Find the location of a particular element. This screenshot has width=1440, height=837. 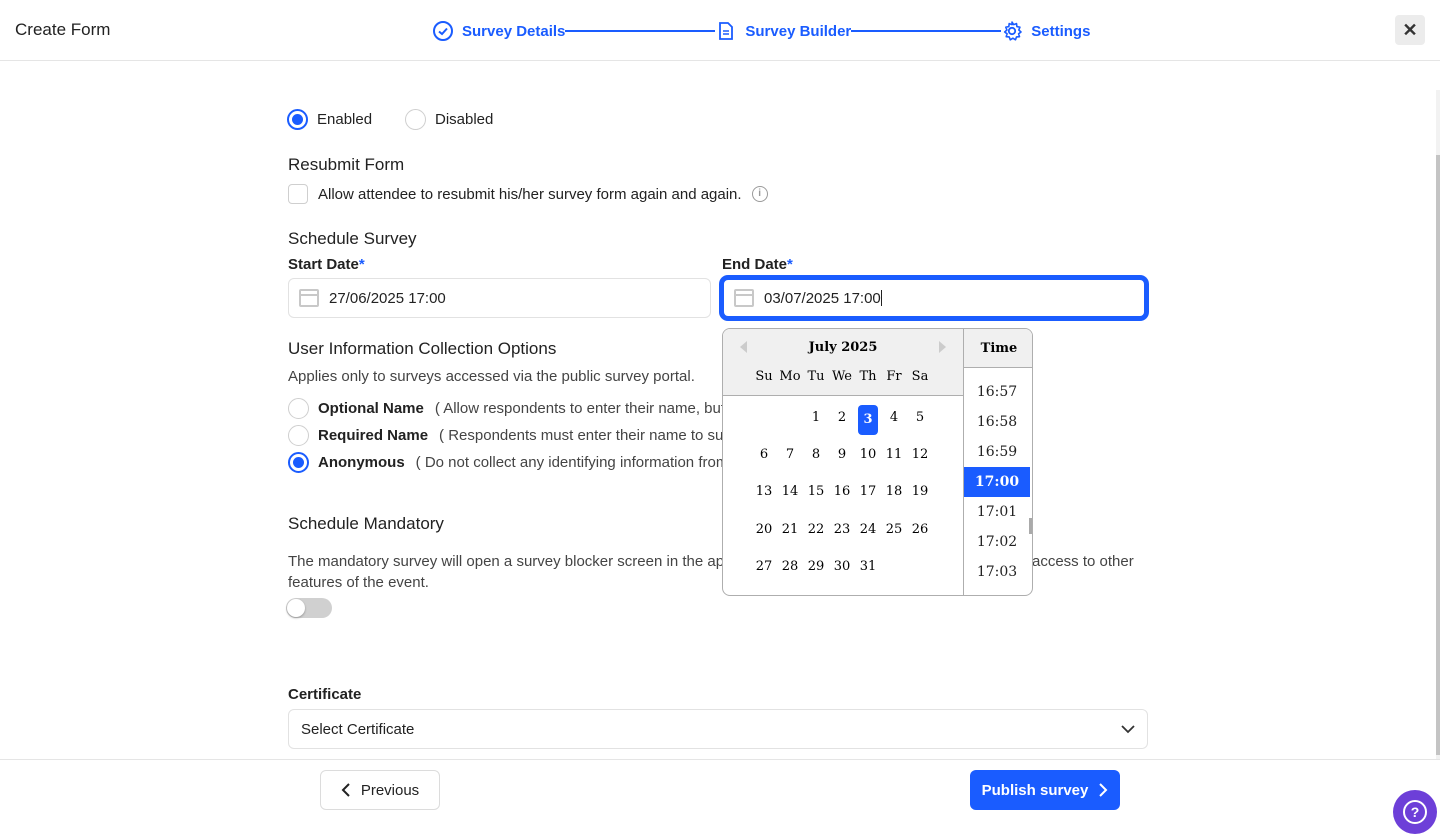

time-option: 17:01 is located at coordinates (997, 512).